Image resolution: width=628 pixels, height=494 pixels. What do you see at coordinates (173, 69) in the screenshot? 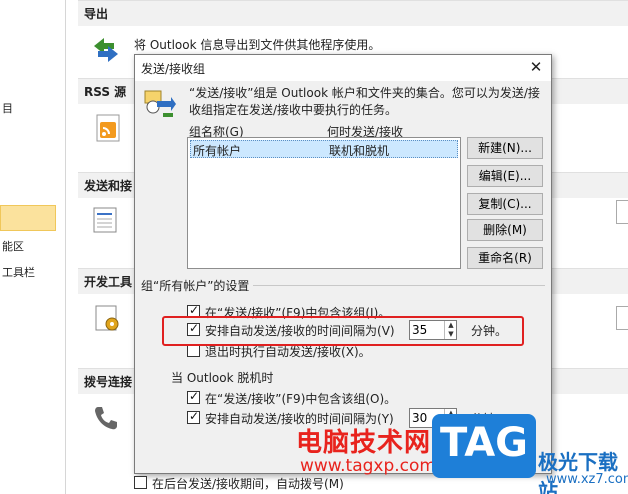
I see `dialog-title: 发送/接收组` at bounding box center [173, 69].